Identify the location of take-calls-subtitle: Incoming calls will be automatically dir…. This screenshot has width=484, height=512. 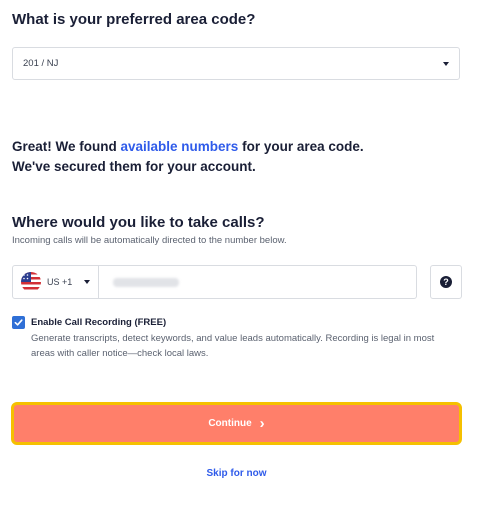
(149, 240).